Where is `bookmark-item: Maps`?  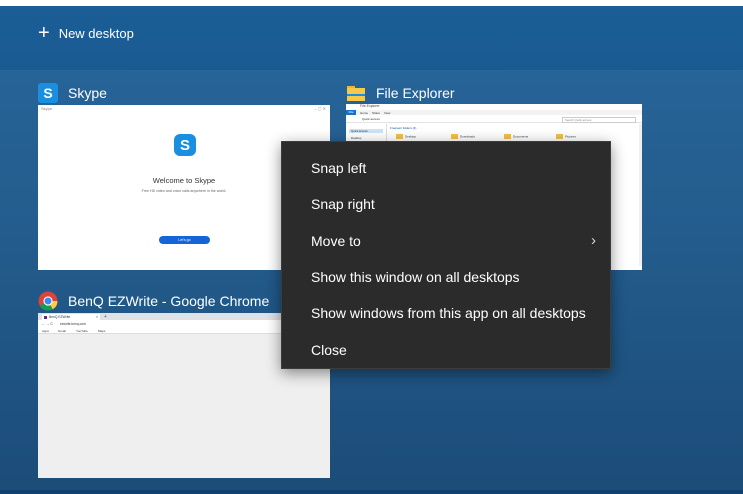 bookmark-item: Maps is located at coordinates (102, 330).